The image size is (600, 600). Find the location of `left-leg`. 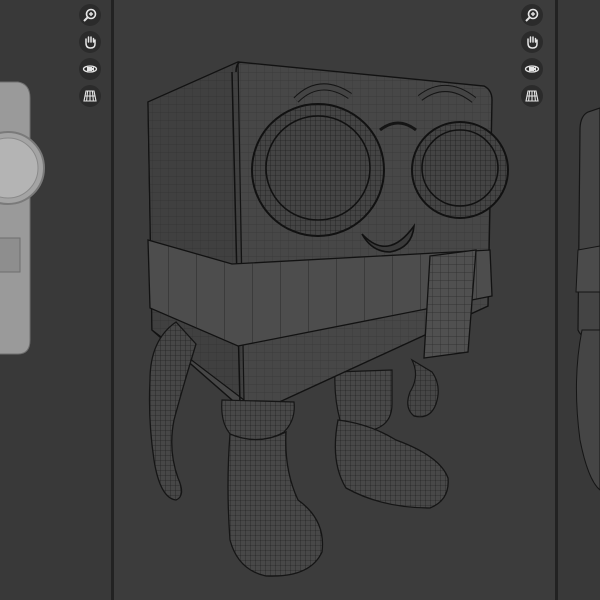

left-leg is located at coordinates (272, 488).